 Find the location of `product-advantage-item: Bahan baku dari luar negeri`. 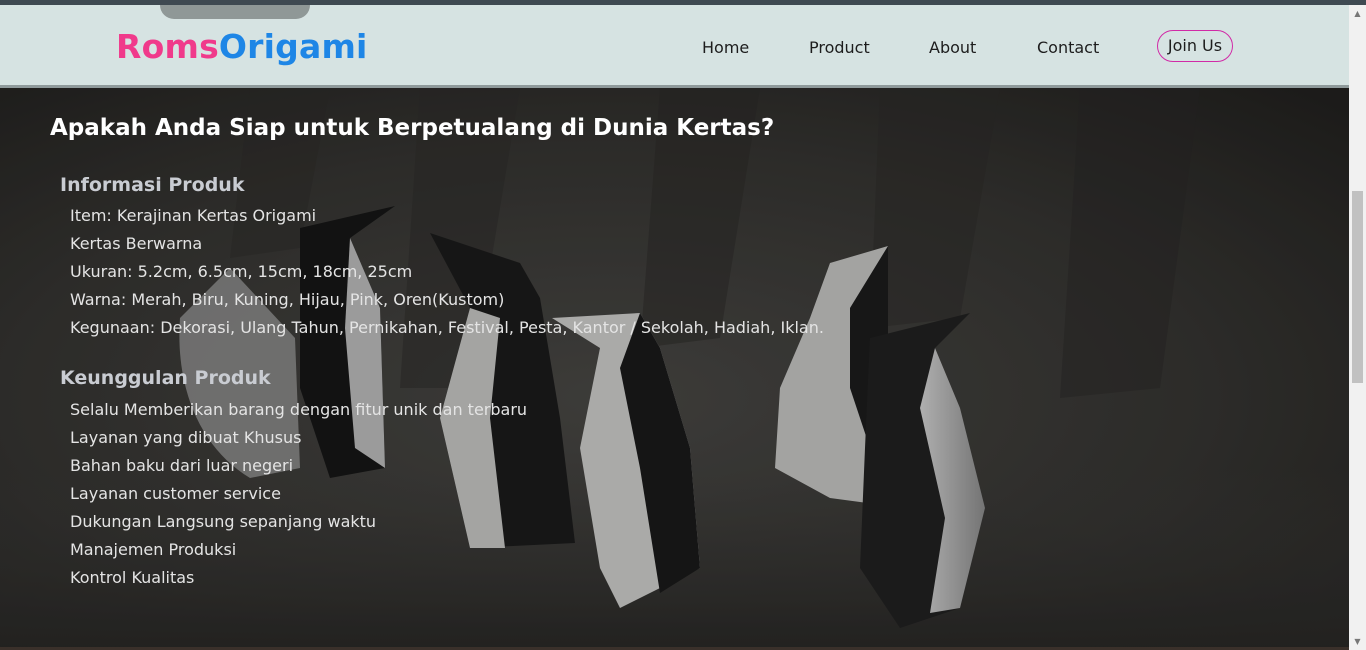

product-advantage-item: Bahan baku dari luar negeri is located at coordinates (182, 465).